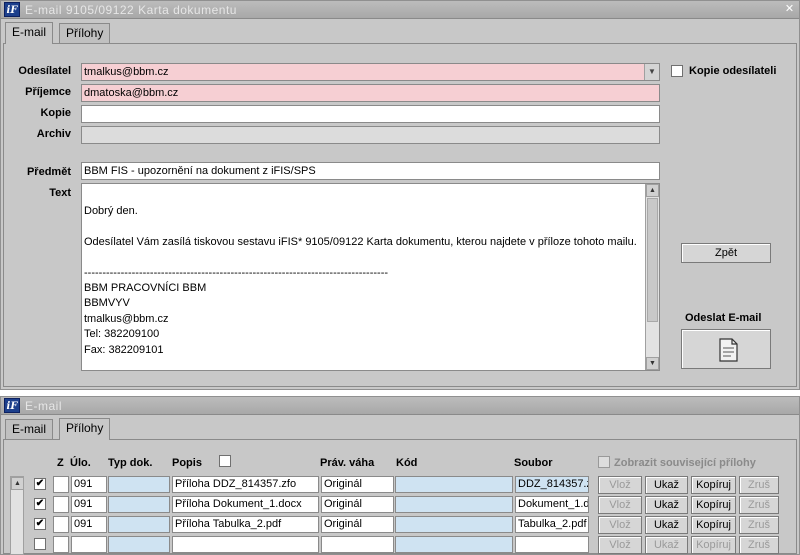  Describe the element at coordinates (29, 33) in the screenshot. I see `tab-email: E-mail` at that location.